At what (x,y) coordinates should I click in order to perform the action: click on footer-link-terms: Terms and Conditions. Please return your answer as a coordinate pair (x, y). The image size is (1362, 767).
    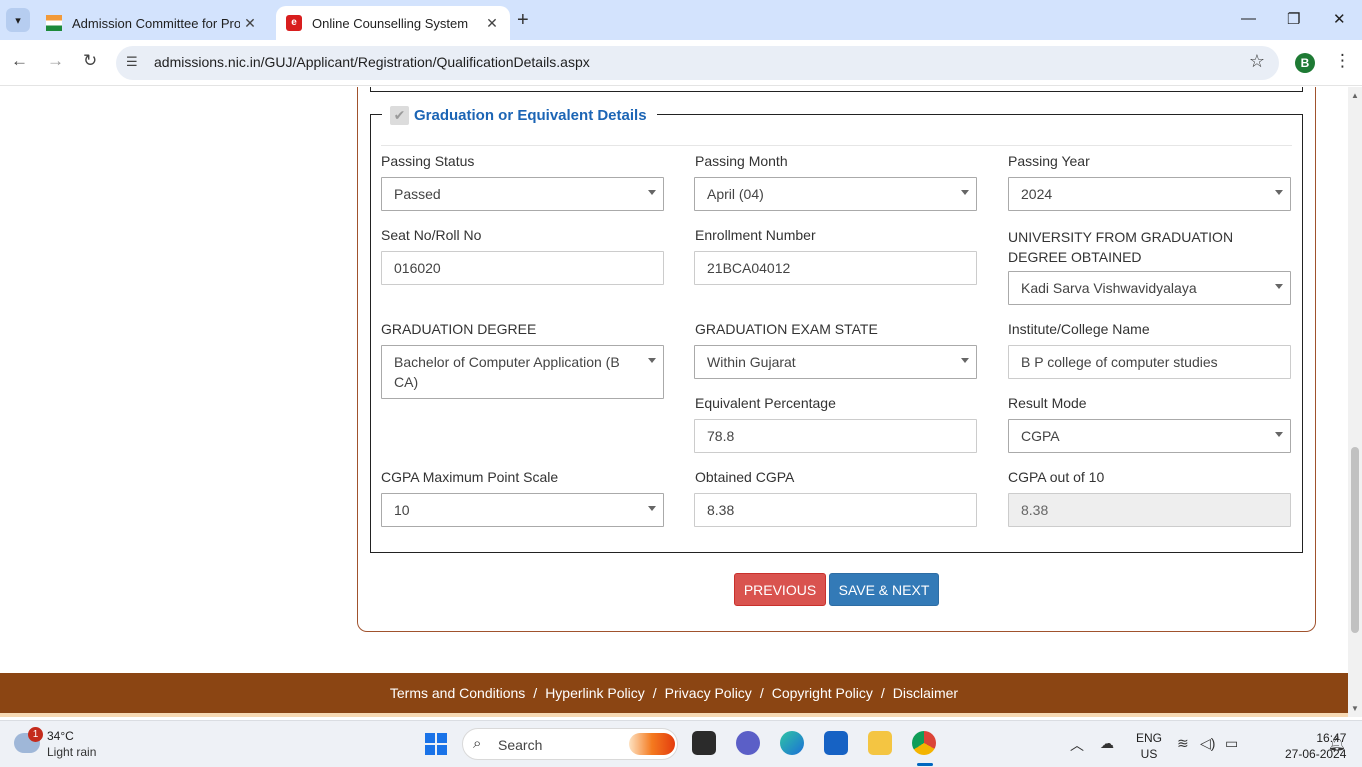
    Looking at the image, I should click on (457, 693).